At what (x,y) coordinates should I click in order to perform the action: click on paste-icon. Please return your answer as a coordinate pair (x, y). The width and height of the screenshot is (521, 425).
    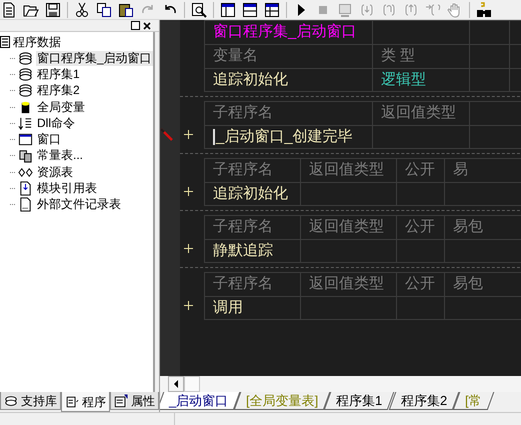
    Looking at the image, I should click on (126, 10).